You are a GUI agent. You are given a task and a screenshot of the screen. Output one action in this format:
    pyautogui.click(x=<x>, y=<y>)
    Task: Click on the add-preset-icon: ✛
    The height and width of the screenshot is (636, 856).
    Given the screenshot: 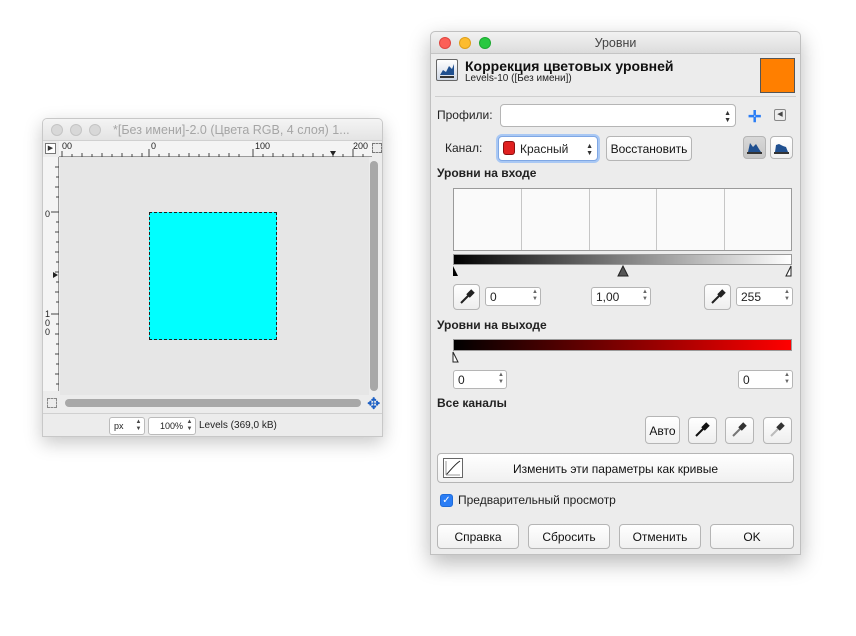 What is the action you would take?
    pyautogui.click(x=754, y=117)
    